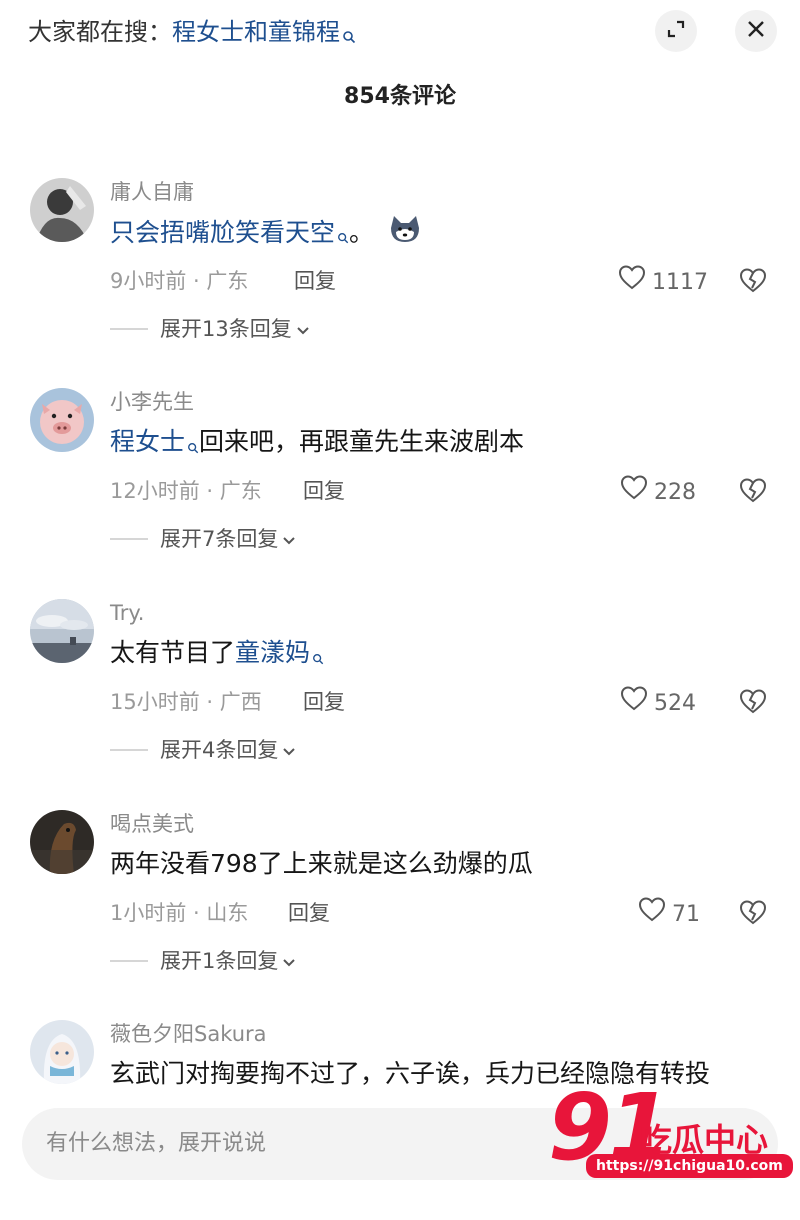 This screenshot has height=1220, width=800. I want to click on like-count: 228, so click(675, 492).